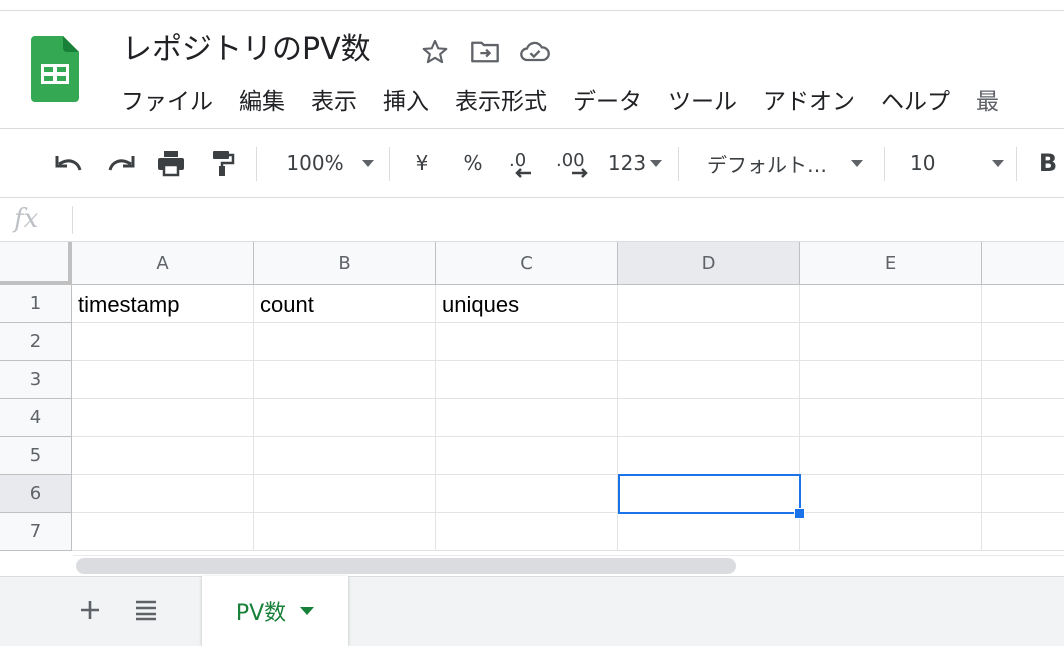 The image size is (1064, 646). Describe the element at coordinates (635, 163) in the screenshot. I see `more-formats-select: 123` at that location.